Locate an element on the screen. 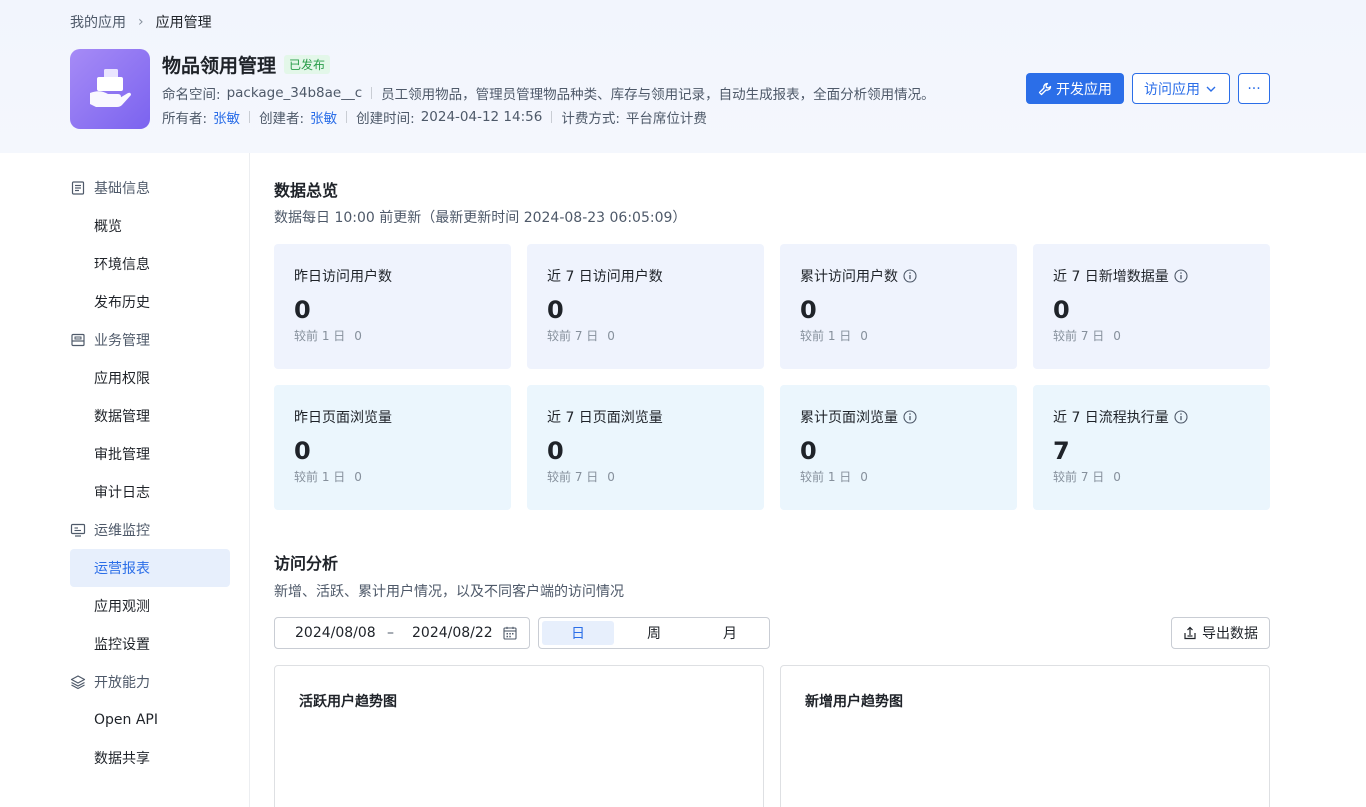 The height and width of the screenshot is (807, 1366). breadcrumb-my-apps: 我的应用 is located at coordinates (98, 22).